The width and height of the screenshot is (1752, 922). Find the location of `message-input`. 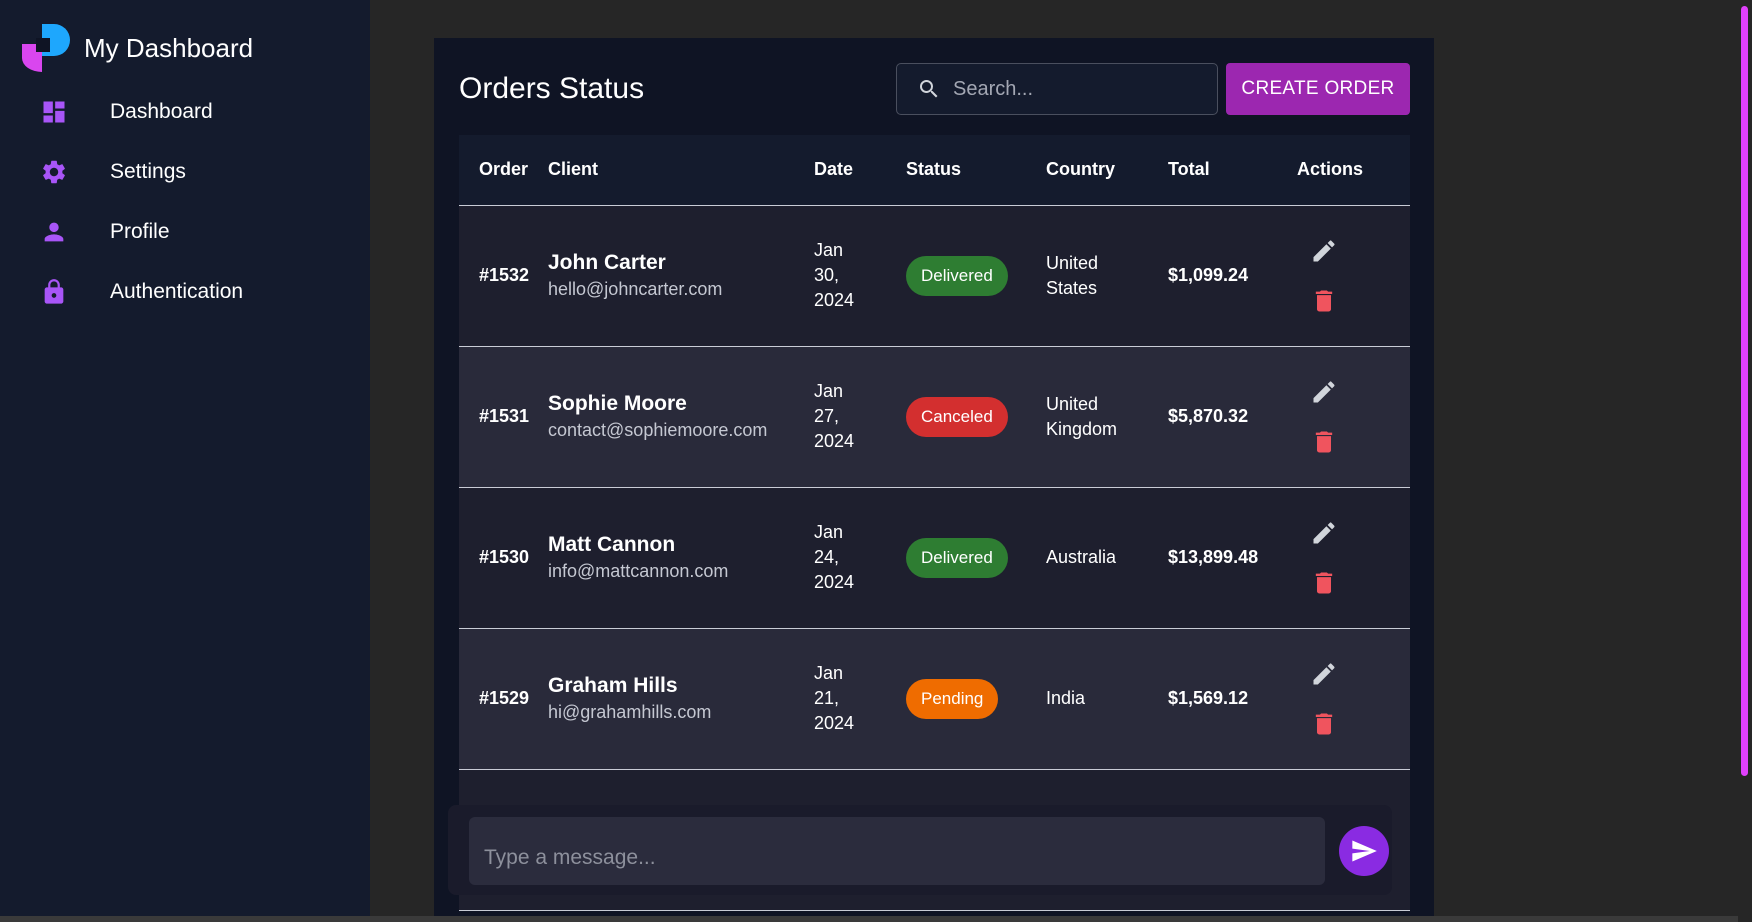

message-input is located at coordinates (897, 851).